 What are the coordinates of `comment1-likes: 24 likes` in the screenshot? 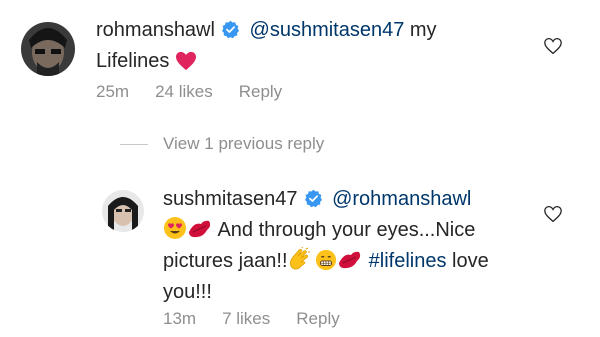 It's located at (184, 91).